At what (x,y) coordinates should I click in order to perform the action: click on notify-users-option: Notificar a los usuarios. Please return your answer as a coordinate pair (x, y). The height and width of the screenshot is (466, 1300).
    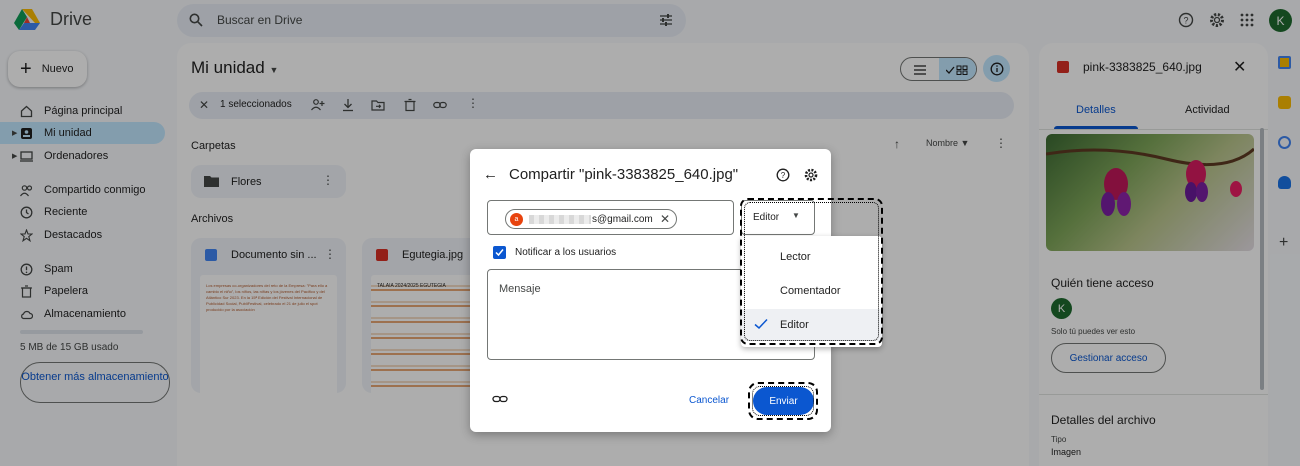
    Looking at the image, I should click on (554, 252).